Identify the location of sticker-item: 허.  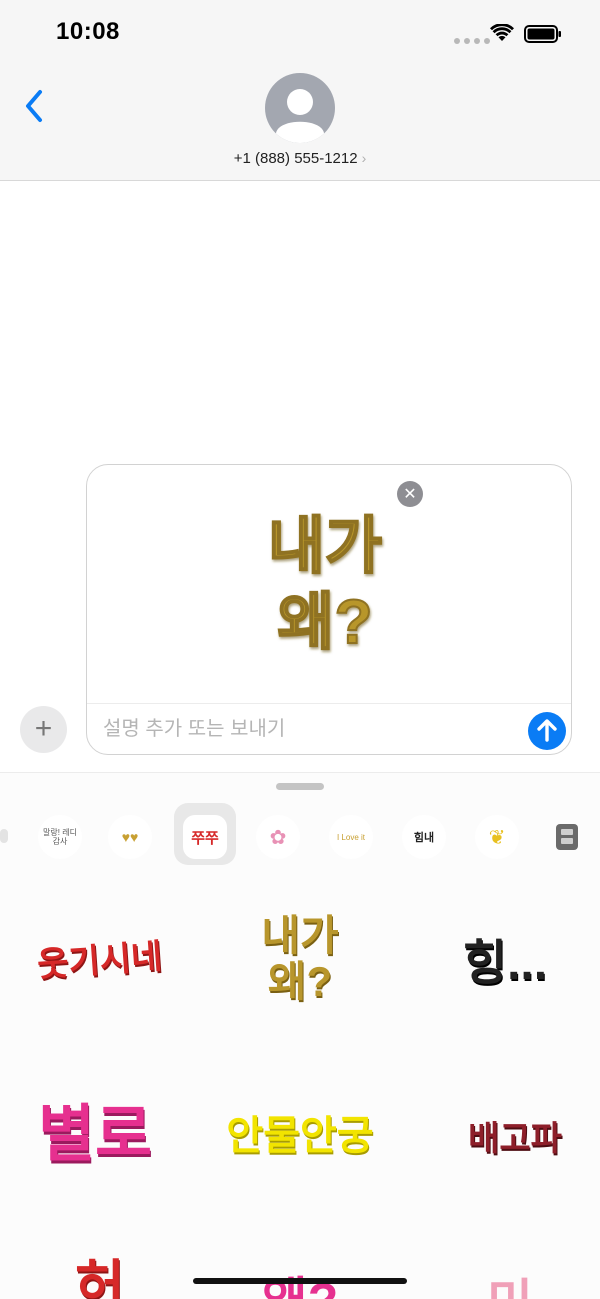
(100, 1270).